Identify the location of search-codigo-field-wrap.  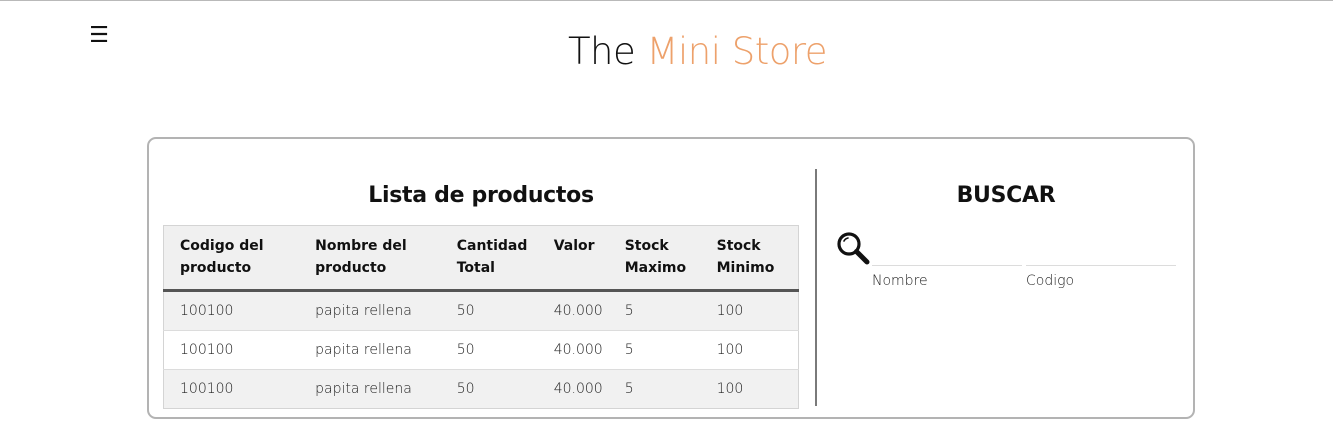
(1101, 253).